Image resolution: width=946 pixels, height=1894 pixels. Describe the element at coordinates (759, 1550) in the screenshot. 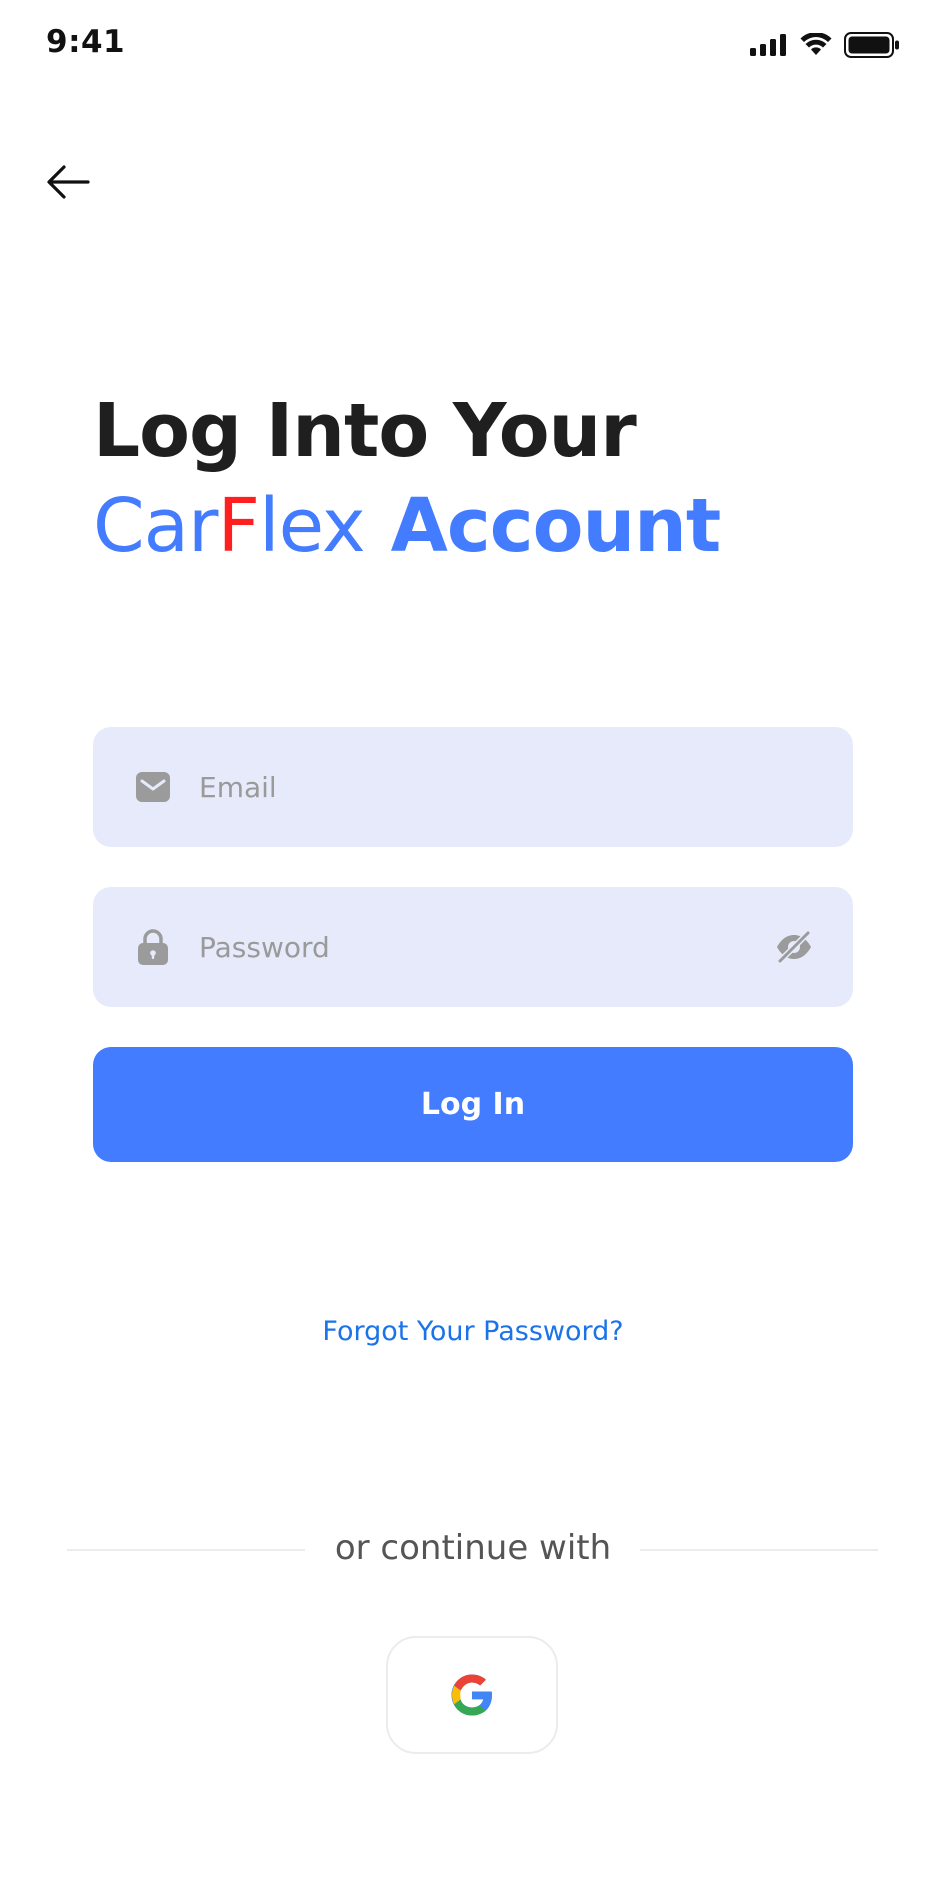

I see `divider-right` at that location.